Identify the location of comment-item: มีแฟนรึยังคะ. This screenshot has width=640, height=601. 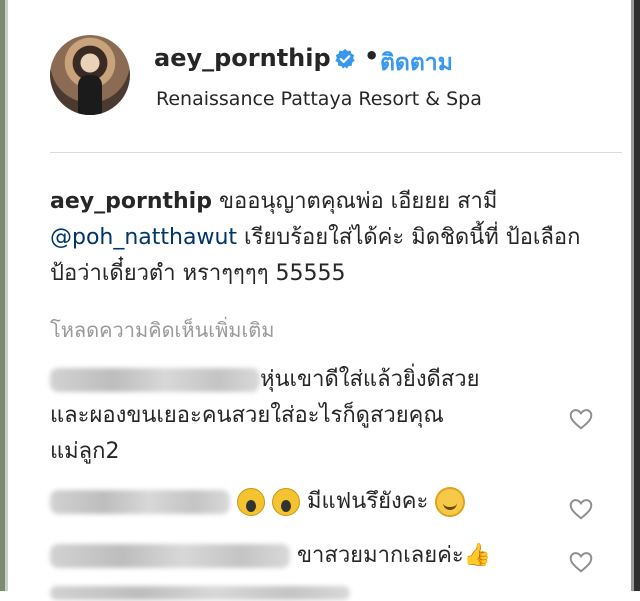
(310, 502).